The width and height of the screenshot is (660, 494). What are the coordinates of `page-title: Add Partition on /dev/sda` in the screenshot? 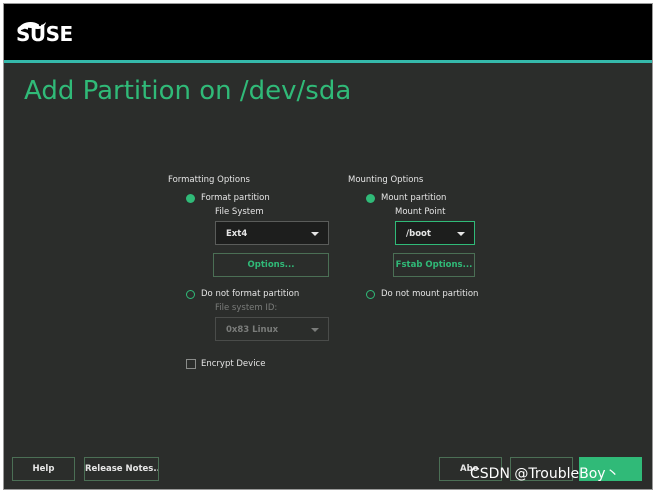 It's located at (188, 91).